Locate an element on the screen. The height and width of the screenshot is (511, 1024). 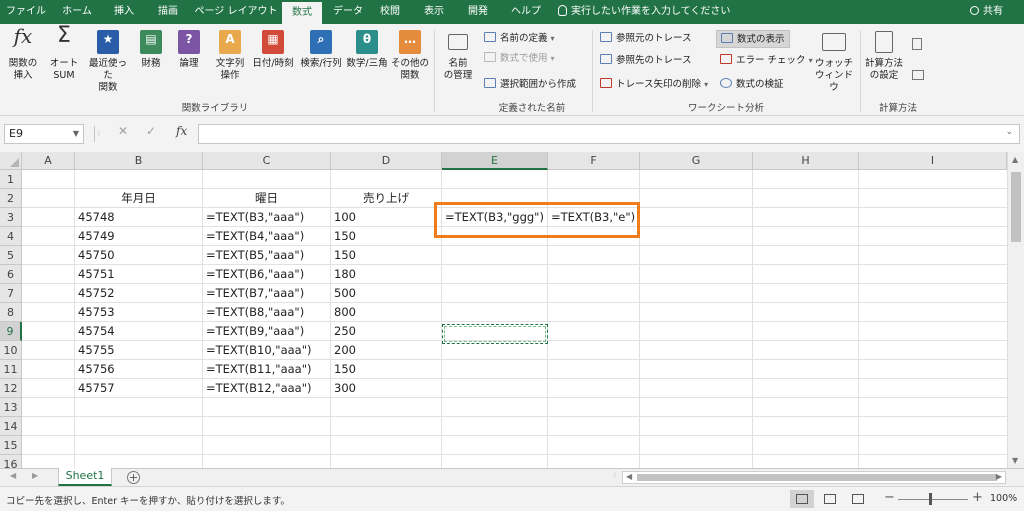
tab-insert: 挿入 is located at coordinates (124, 12).